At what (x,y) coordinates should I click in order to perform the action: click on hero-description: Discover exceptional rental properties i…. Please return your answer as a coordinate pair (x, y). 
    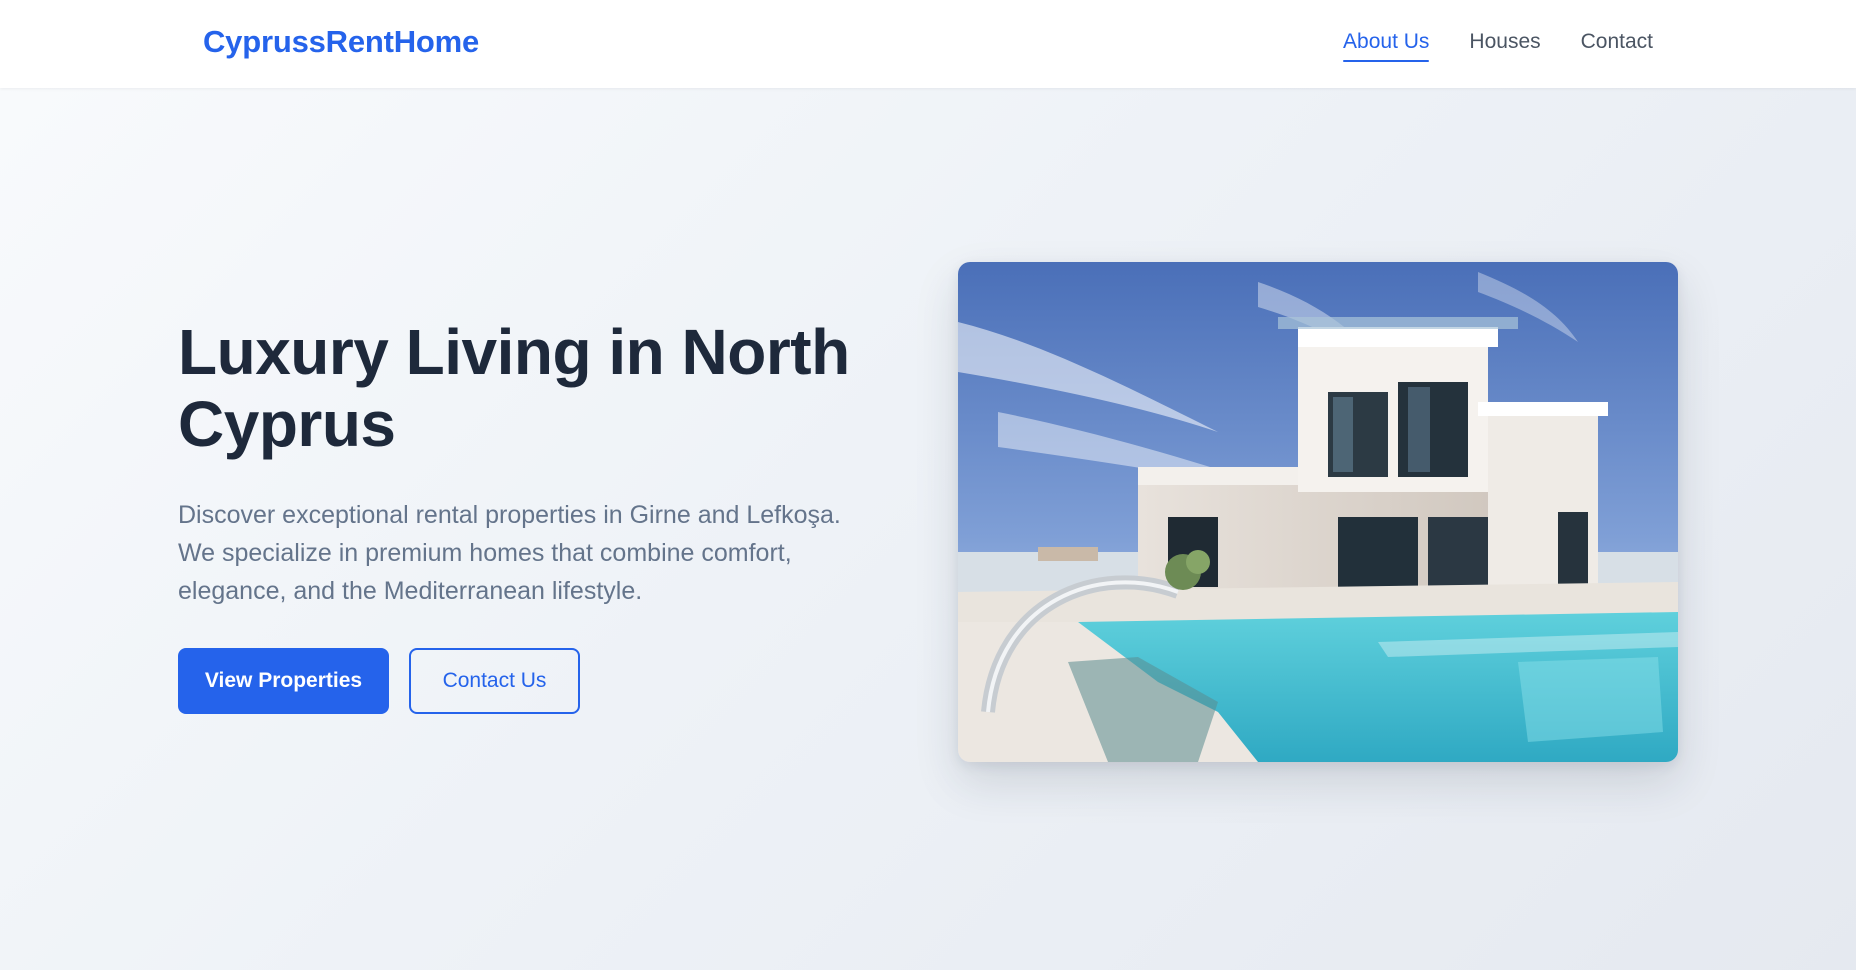
    Looking at the image, I should click on (509, 553).